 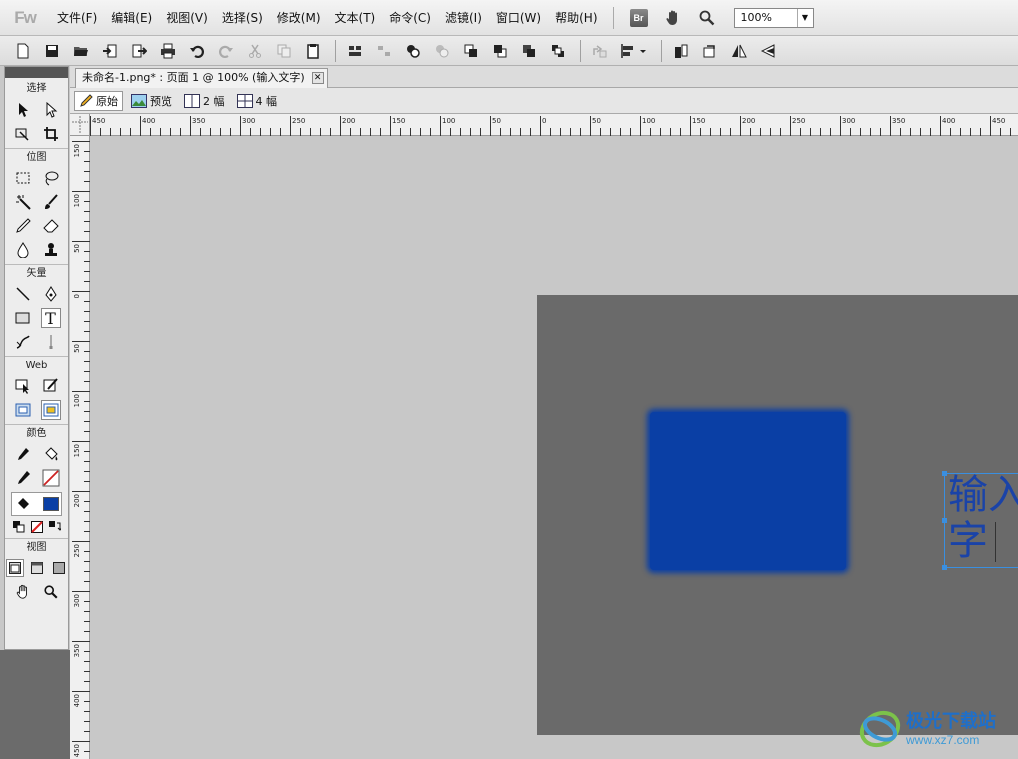 I want to click on export-button, so click(x=139, y=51).